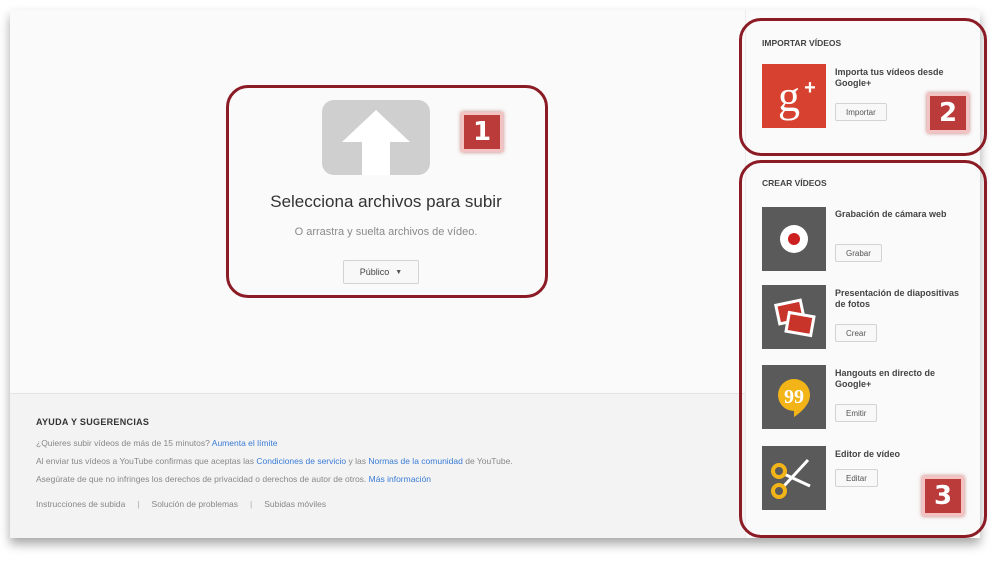  Describe the element at coordinates (195, 504) in the screenshot. I see `troubleshooting-link: Solución de problemas` at that location.